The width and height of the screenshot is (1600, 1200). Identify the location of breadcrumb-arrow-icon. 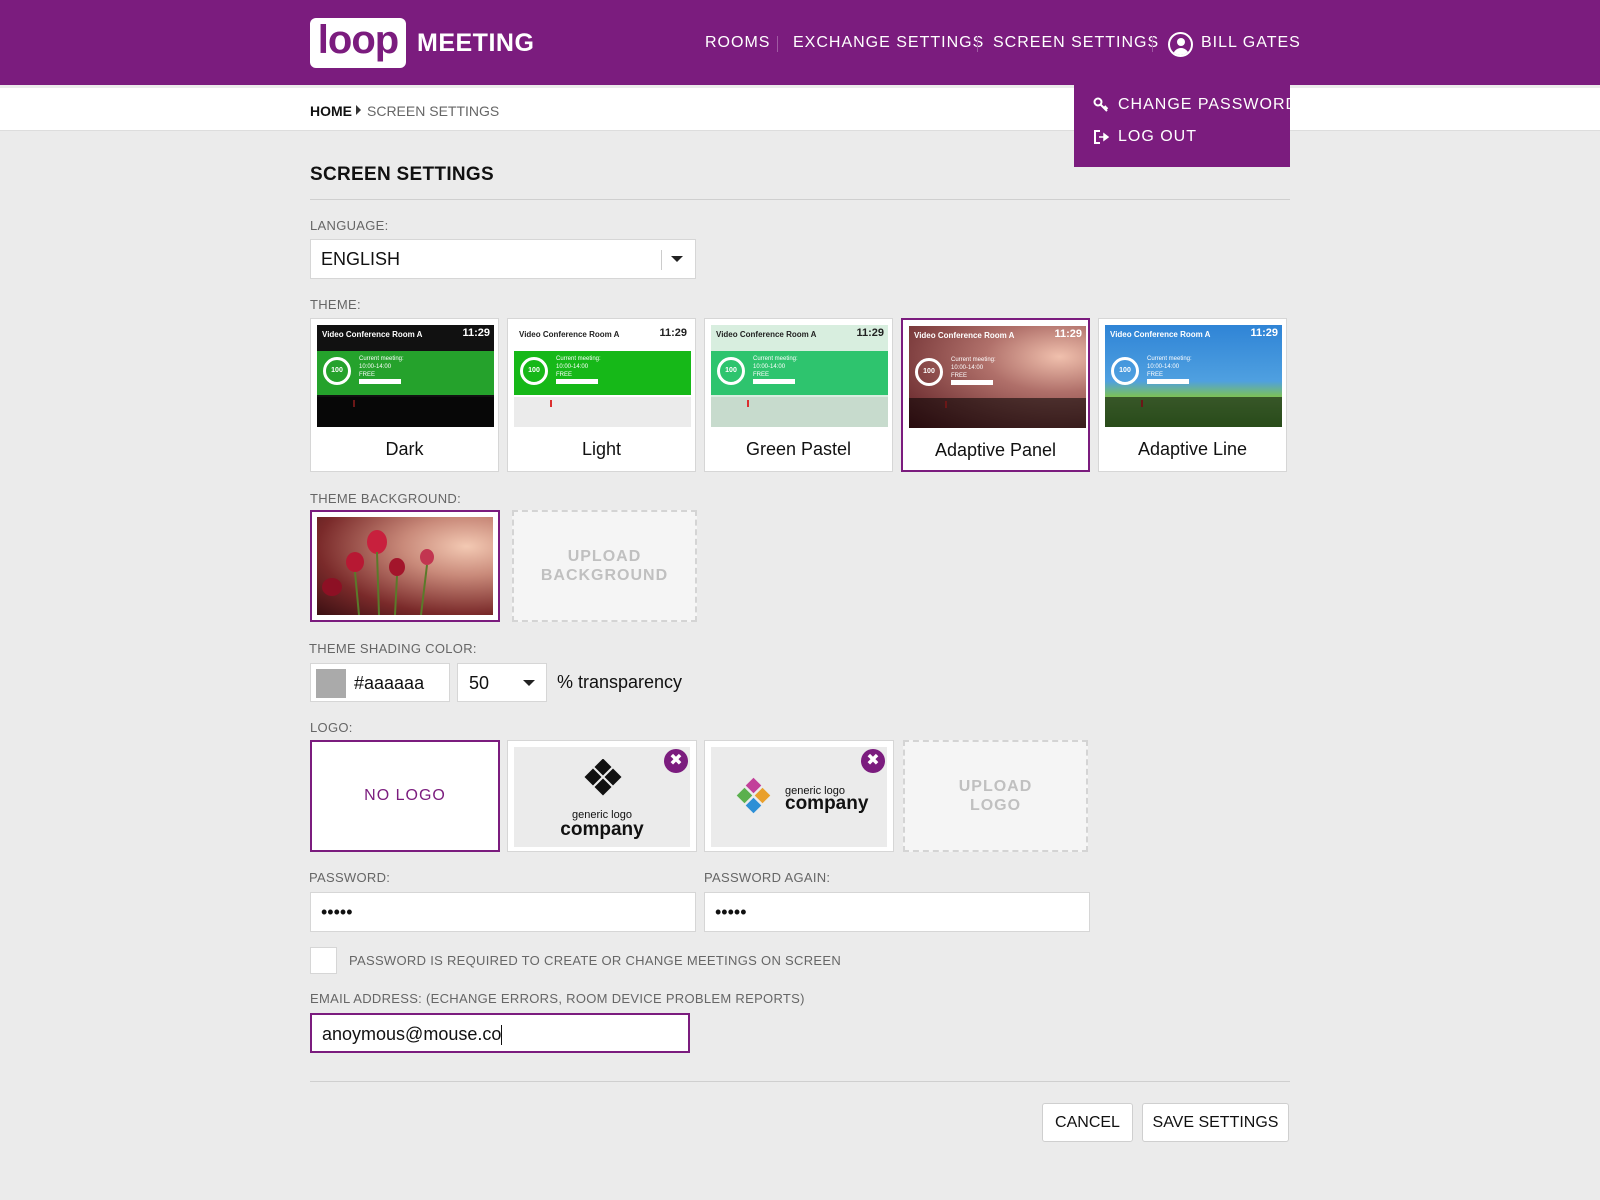
(358, 110).